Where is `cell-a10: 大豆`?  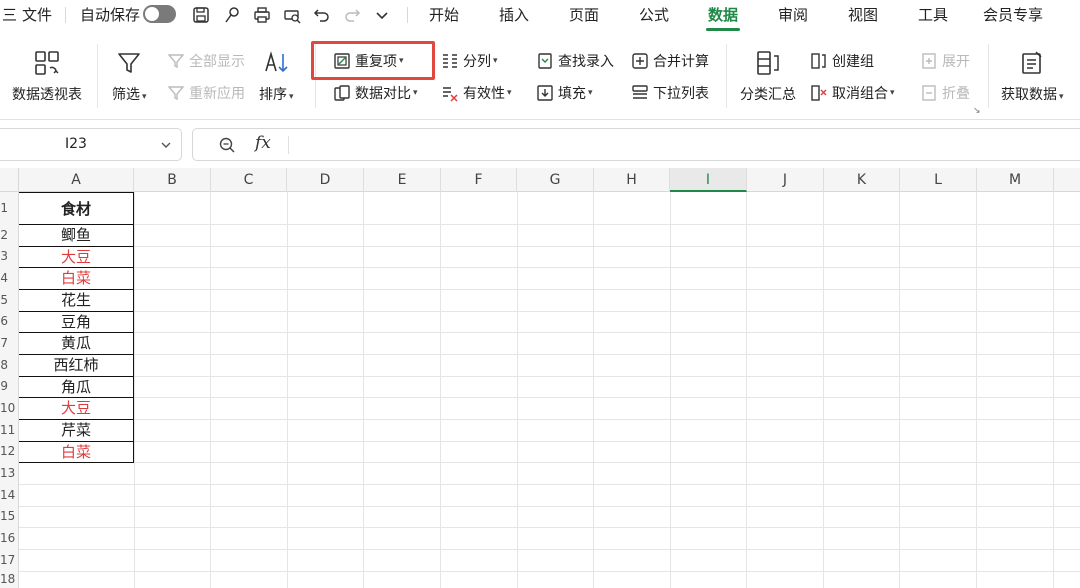 cell-a10: 大豆 is located at coordinates (76, 409).